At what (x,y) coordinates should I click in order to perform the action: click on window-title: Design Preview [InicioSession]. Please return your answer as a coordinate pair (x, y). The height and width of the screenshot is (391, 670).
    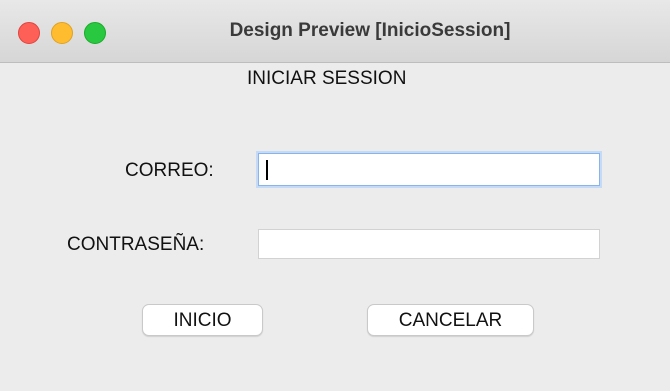
    Looking at the image, I should click on (370, 30).